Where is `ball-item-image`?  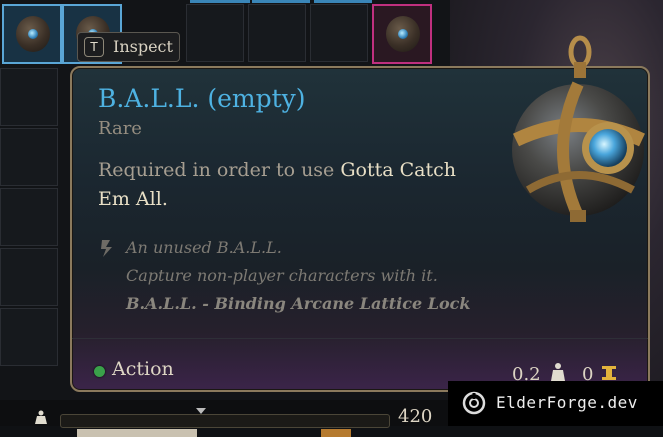
ball-item-image is located at coordinates (578, 128).